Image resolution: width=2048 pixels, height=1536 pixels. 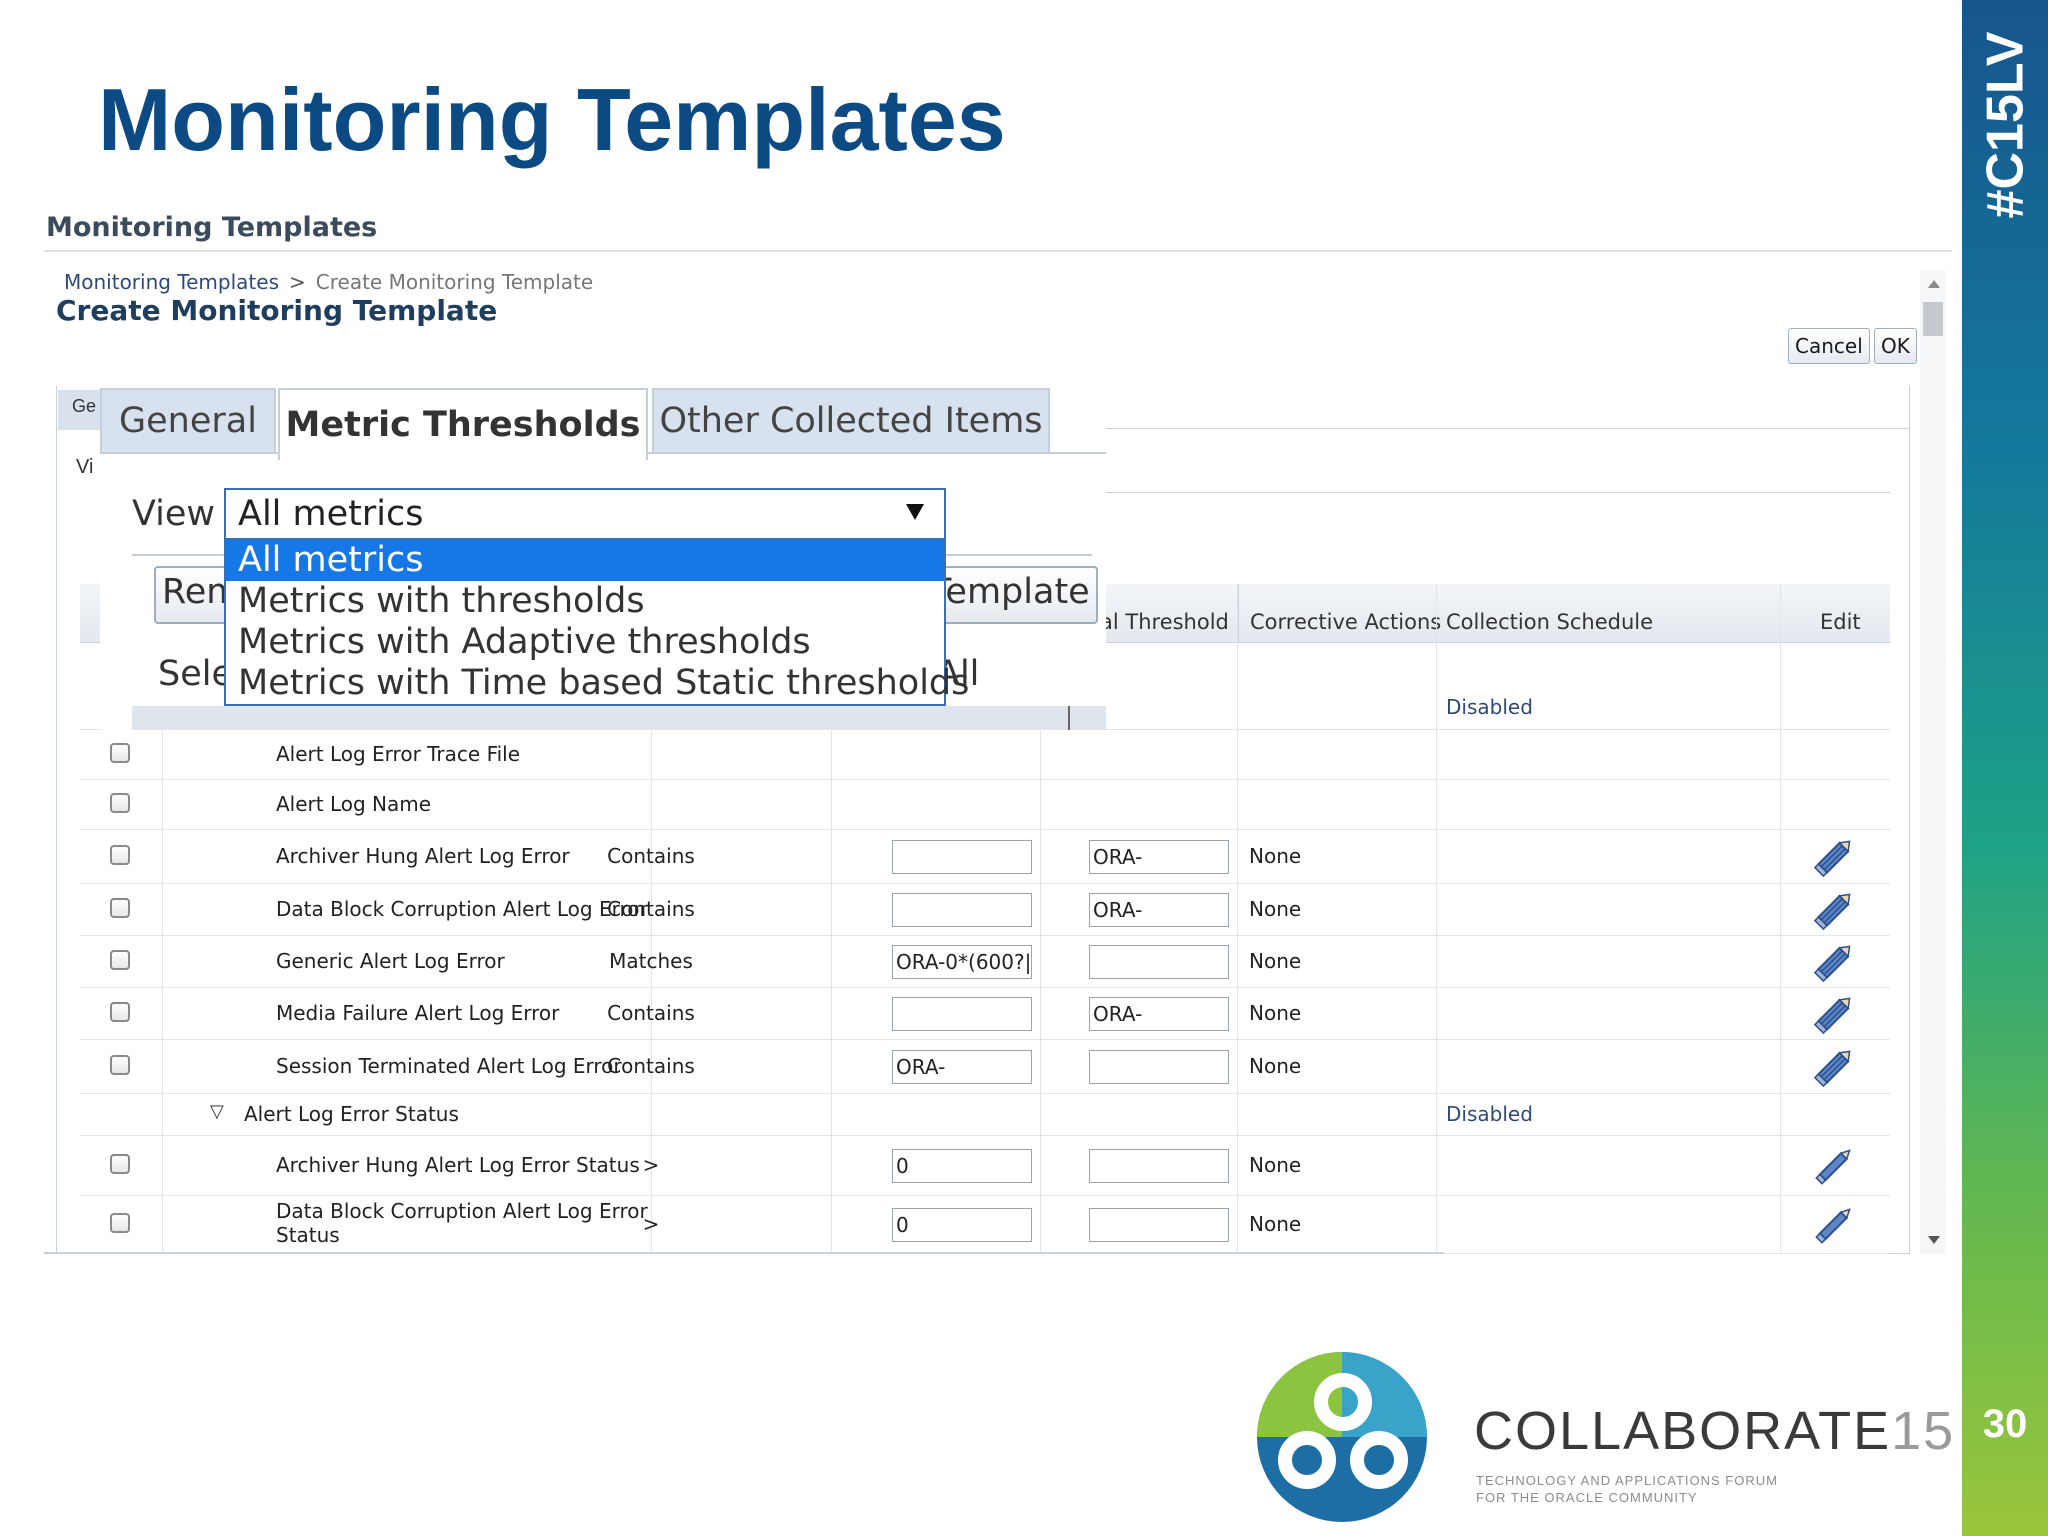 What do you see at coordinates (1164, 622) in the screenshot?
I see `column-header-critical-threshold: al Threshold` at bounding box center [1164, 622].